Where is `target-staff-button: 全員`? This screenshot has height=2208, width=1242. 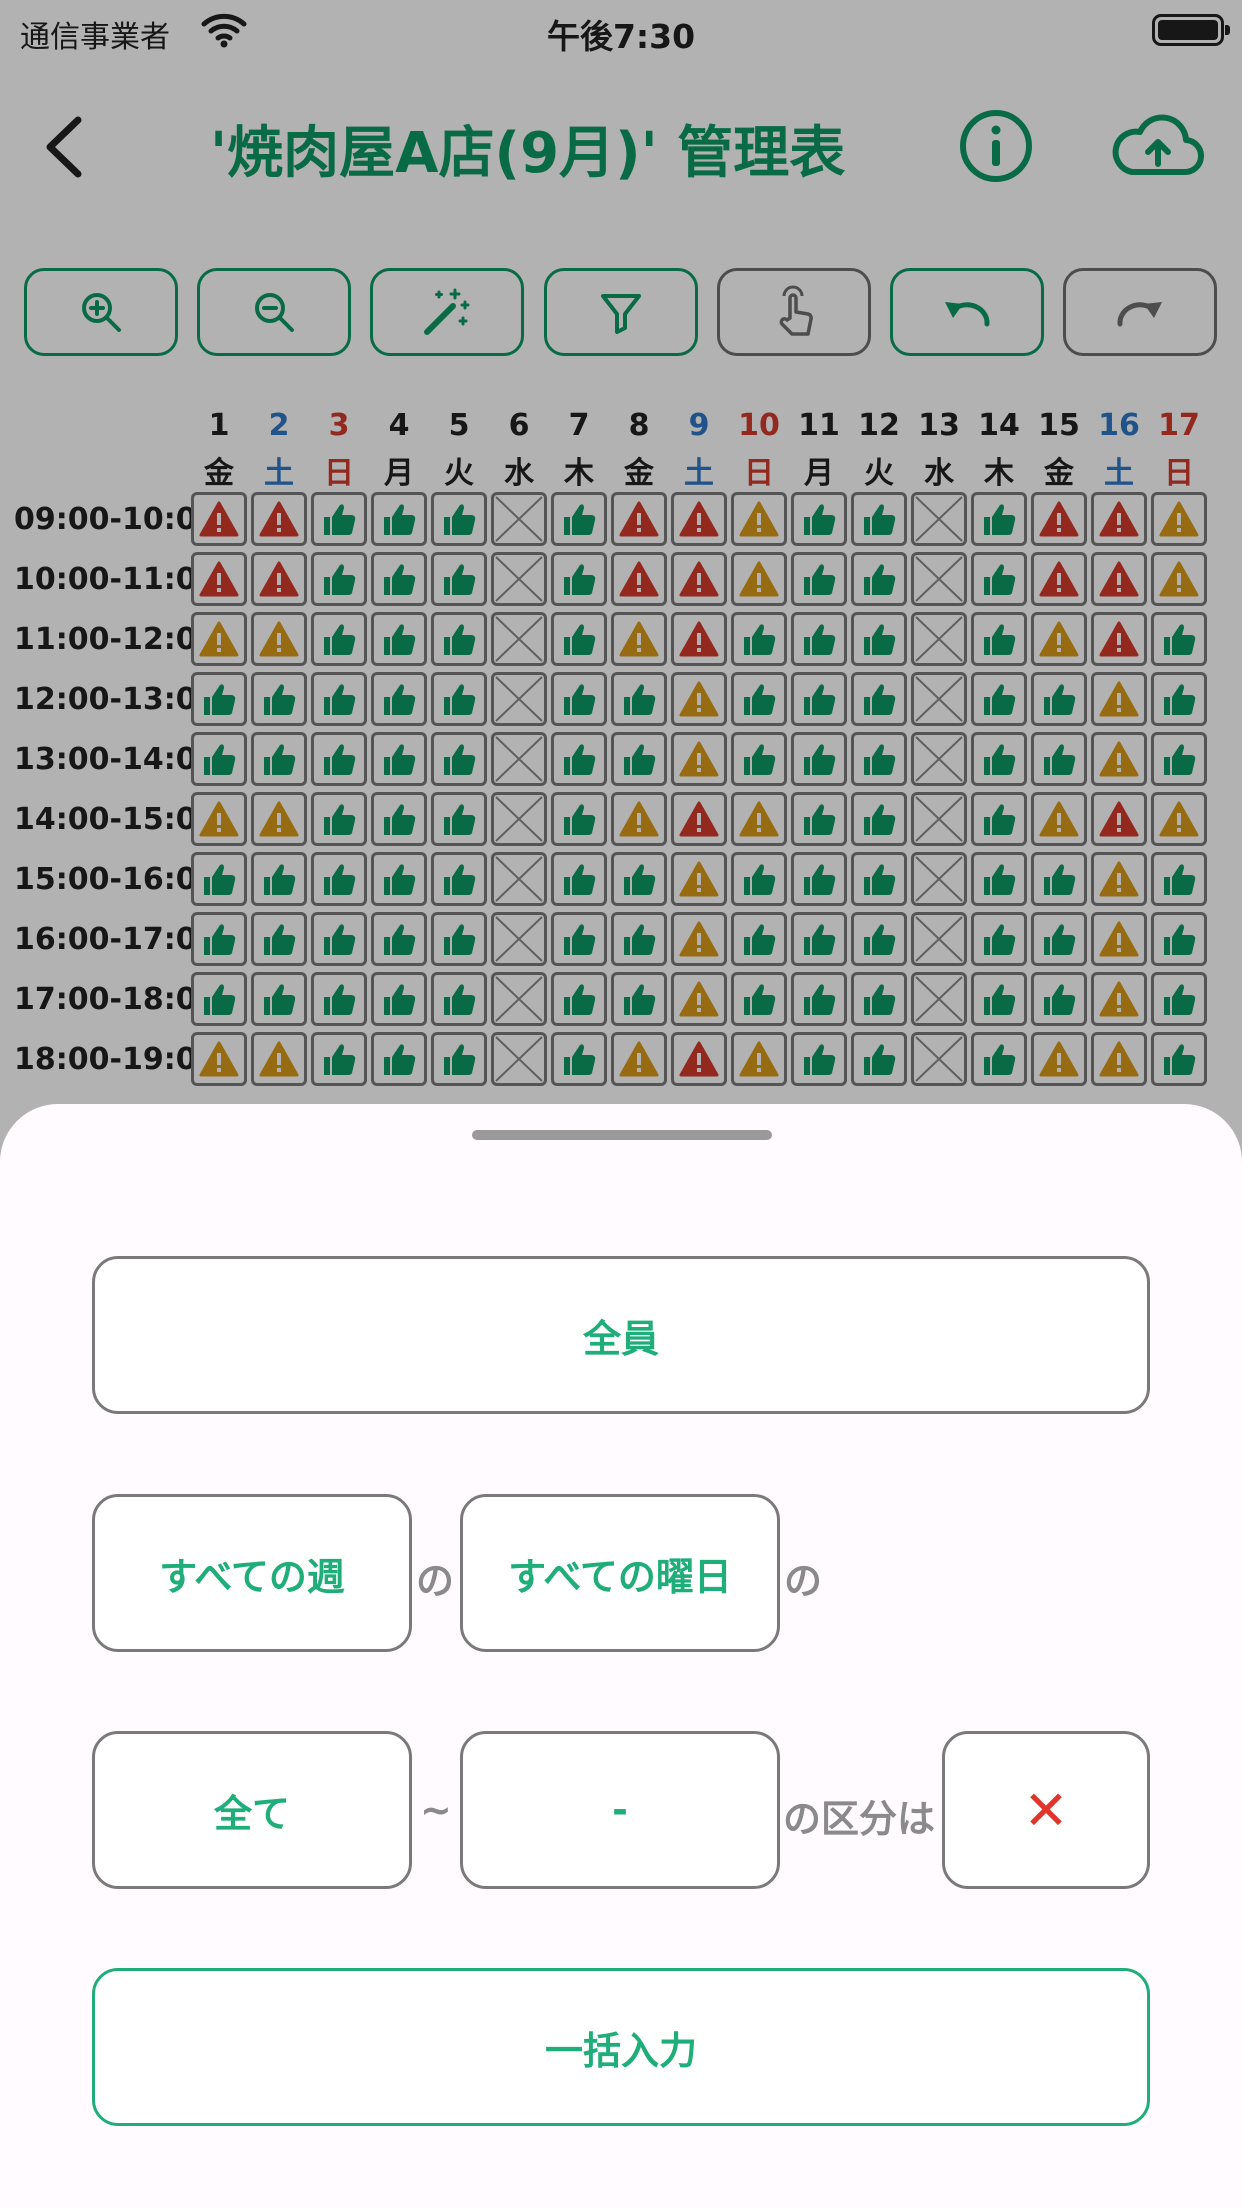 target-staff-button: 全員 is located at coordinates (621, 1335).